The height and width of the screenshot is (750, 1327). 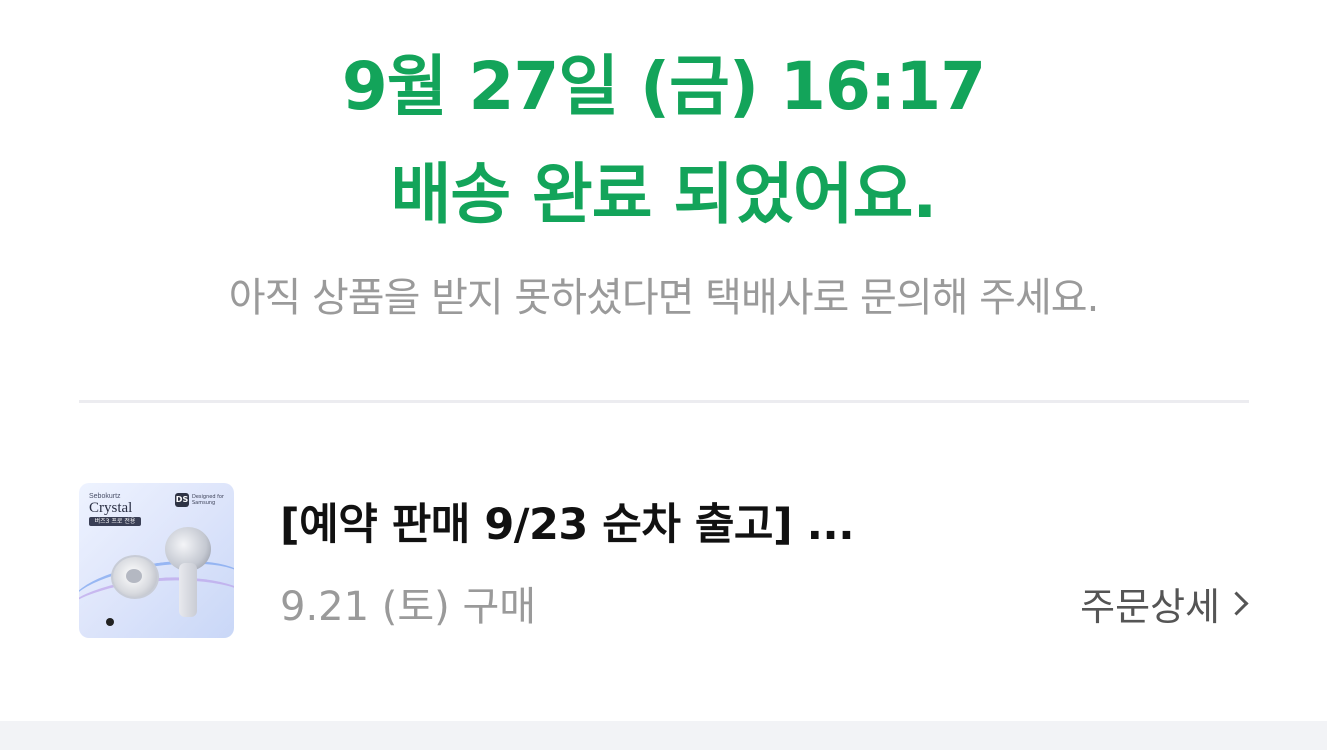 I want to click on purchase-date: 9.21 (토) 구매, so click(x=408, y=607).